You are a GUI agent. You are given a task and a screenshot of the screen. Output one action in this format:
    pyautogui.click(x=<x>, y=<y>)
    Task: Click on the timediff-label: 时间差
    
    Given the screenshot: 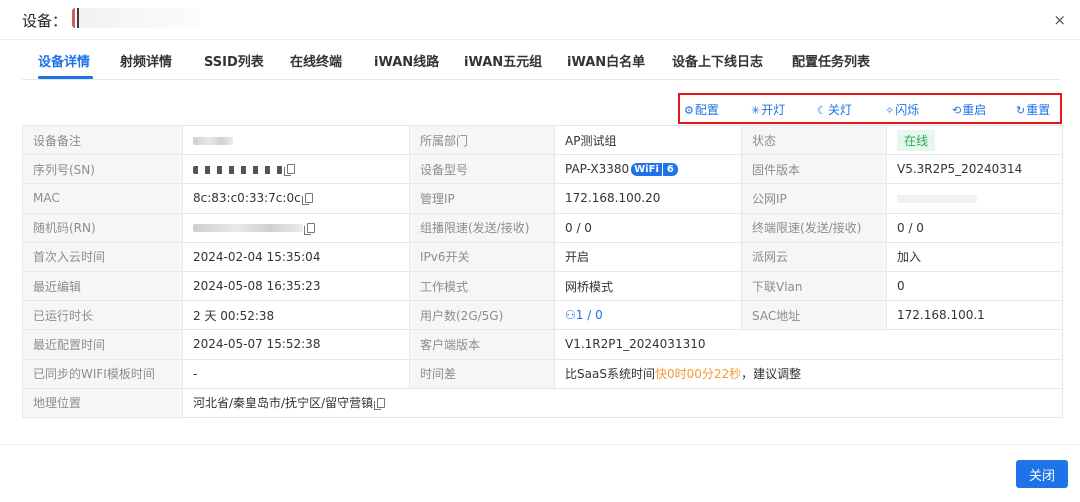 What is the action you would take?
    pyautogui.click(x=482, y=373)
    